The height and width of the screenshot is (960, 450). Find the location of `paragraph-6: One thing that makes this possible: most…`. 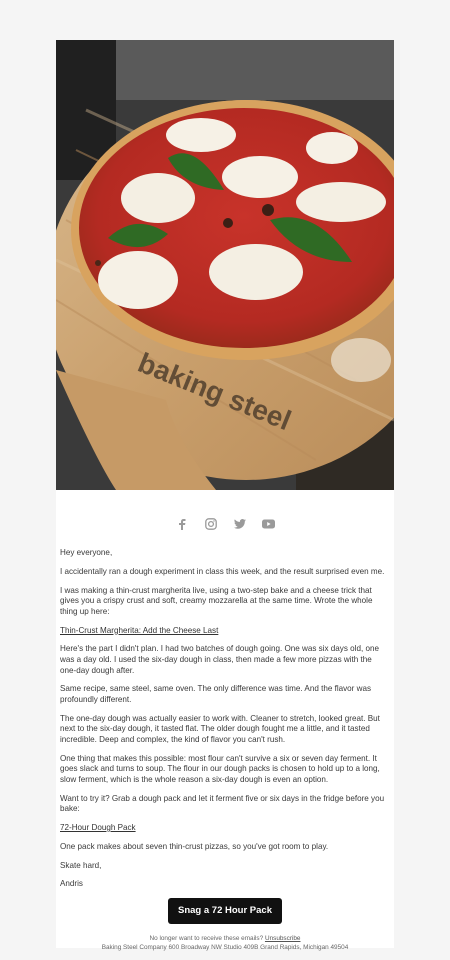

paragraph-6: One thing that makes this possible: most… is located at coordinates (220, 768).